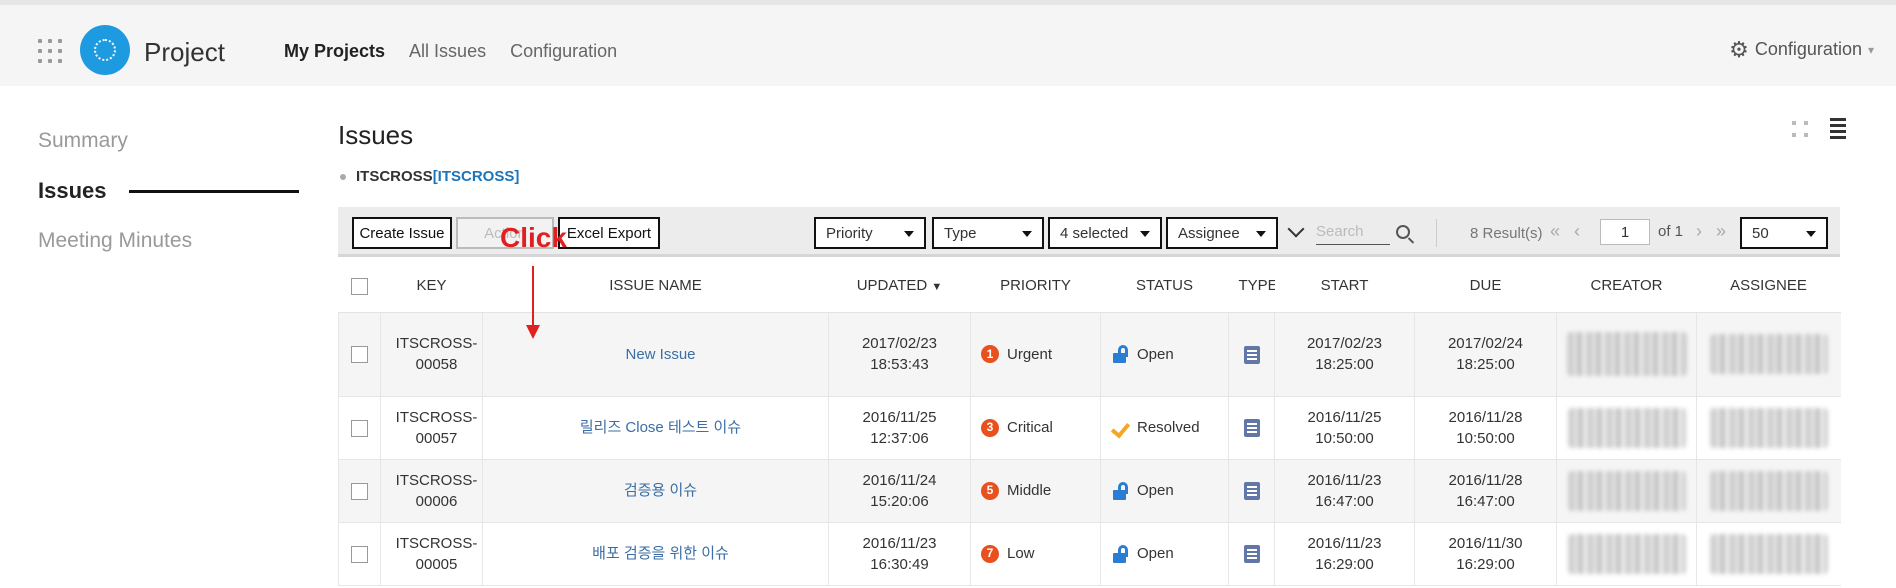 Image resolution: width=1896 pixels, height=588 pixels. Describe the element at coordinates (1030, 427) in the screenshot. I see `priority-label: Critical` at that location.